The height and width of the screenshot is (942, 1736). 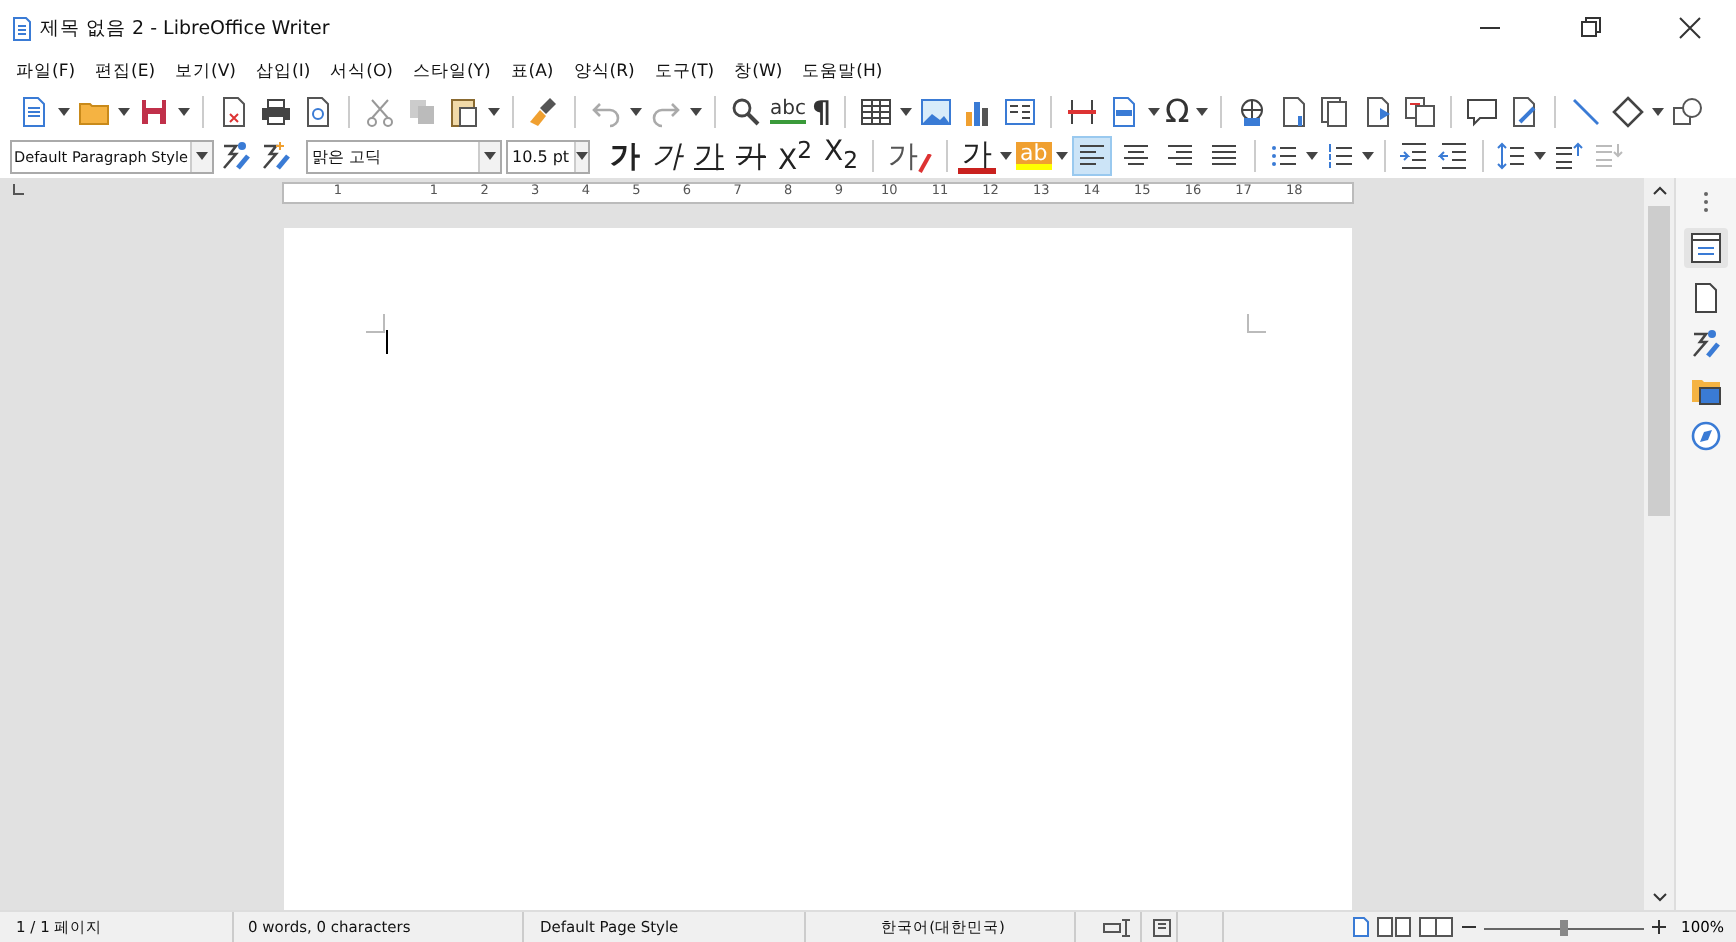 I want to click on bold-button: 가, so click(x=625, y=156).